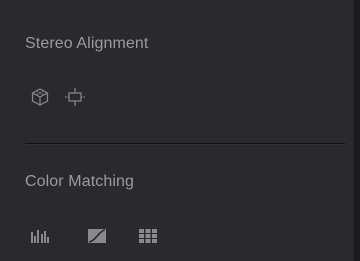 The width and height of the screenshot is (360, 261). I want to click on color-matching-title: Color Matching, so click(80, 181).